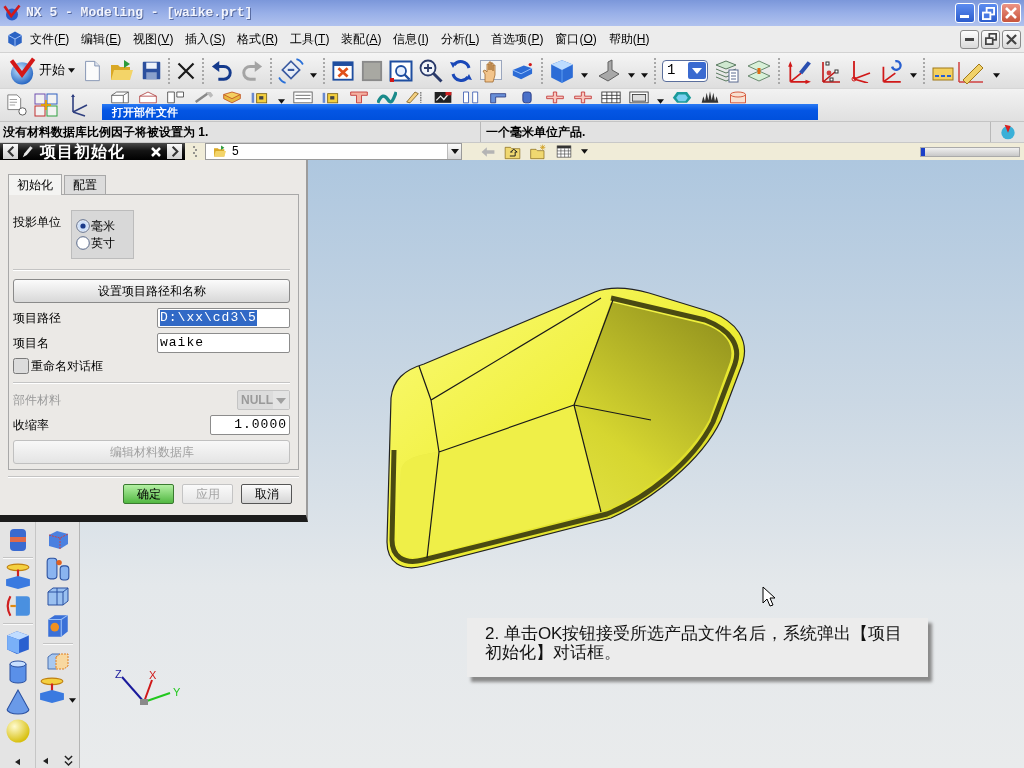 Image resolution: width=1024 pixels, height=768 pixels. Describe the element at coordinates (37, 222) in the screenshot. I see `field-label: 投影单位` at that location.